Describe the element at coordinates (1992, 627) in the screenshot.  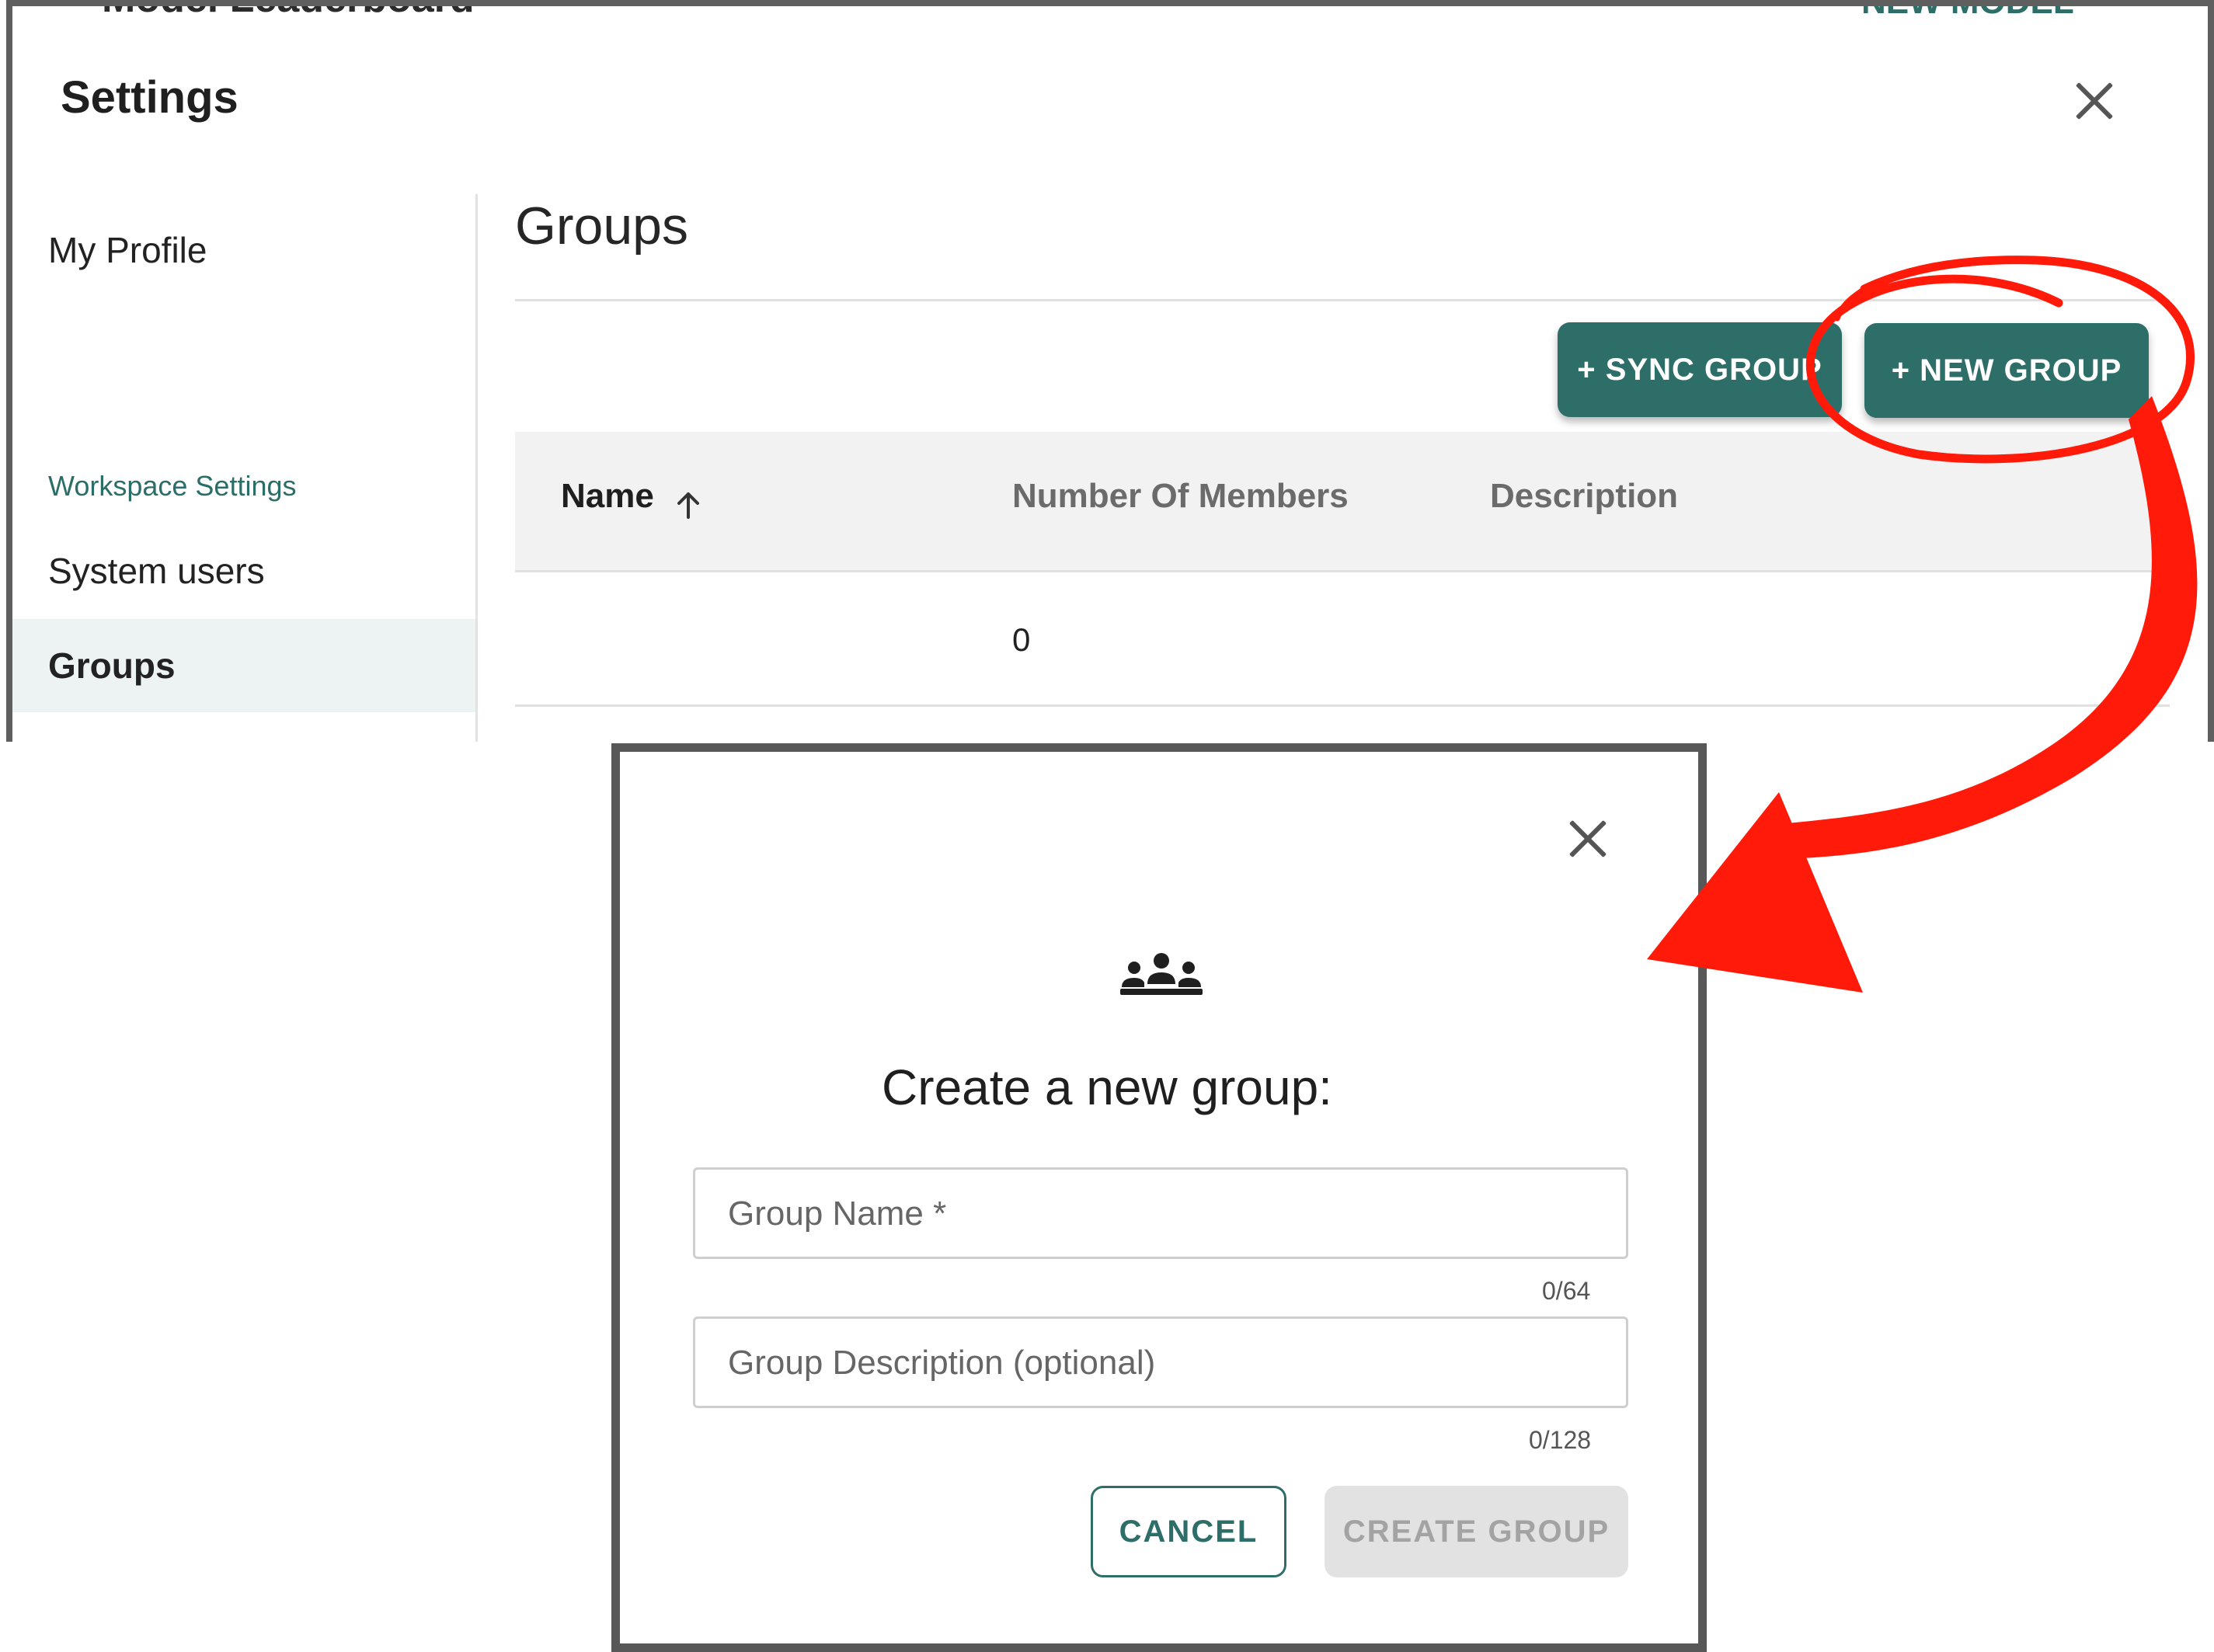
I see `curved-arrow-shaft` at that location.